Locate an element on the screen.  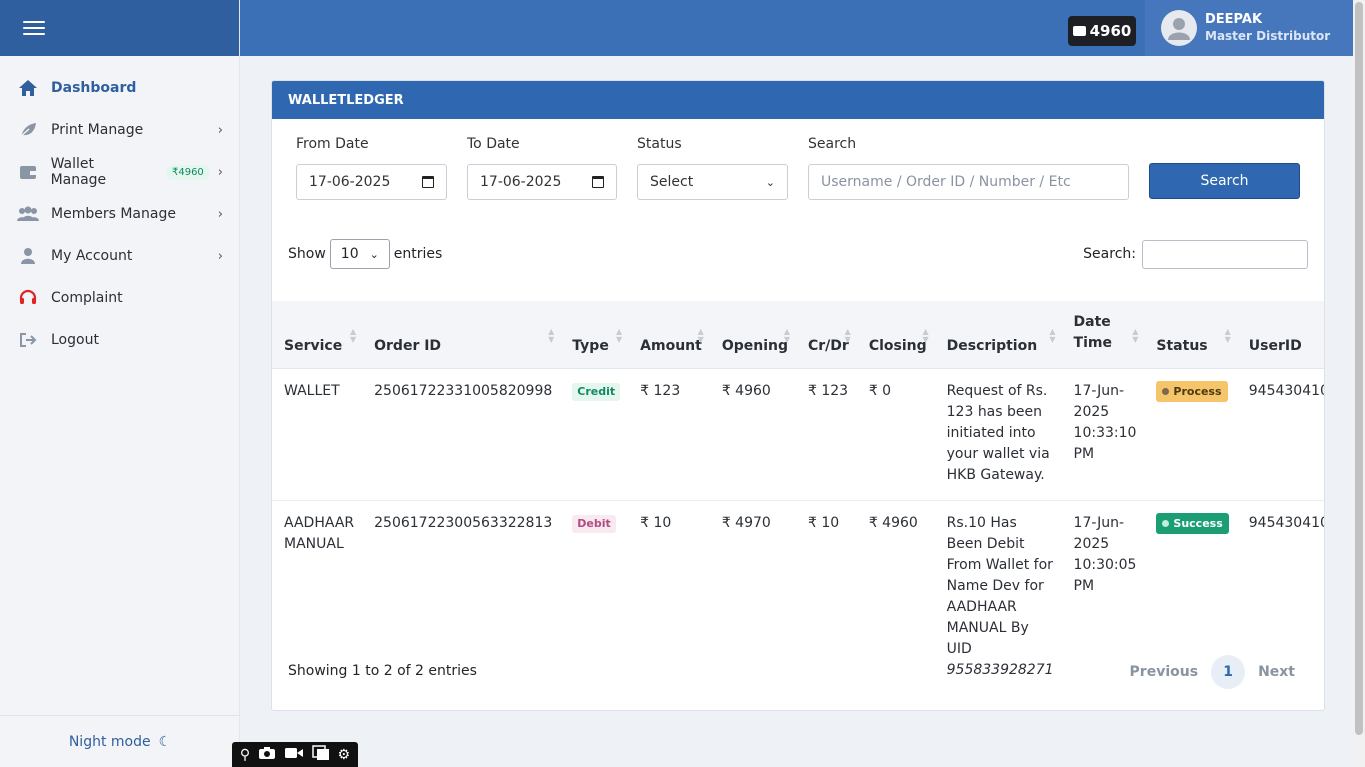
column-header-amount: Amount ▲ ▼ is located at coordinates (669, 335).